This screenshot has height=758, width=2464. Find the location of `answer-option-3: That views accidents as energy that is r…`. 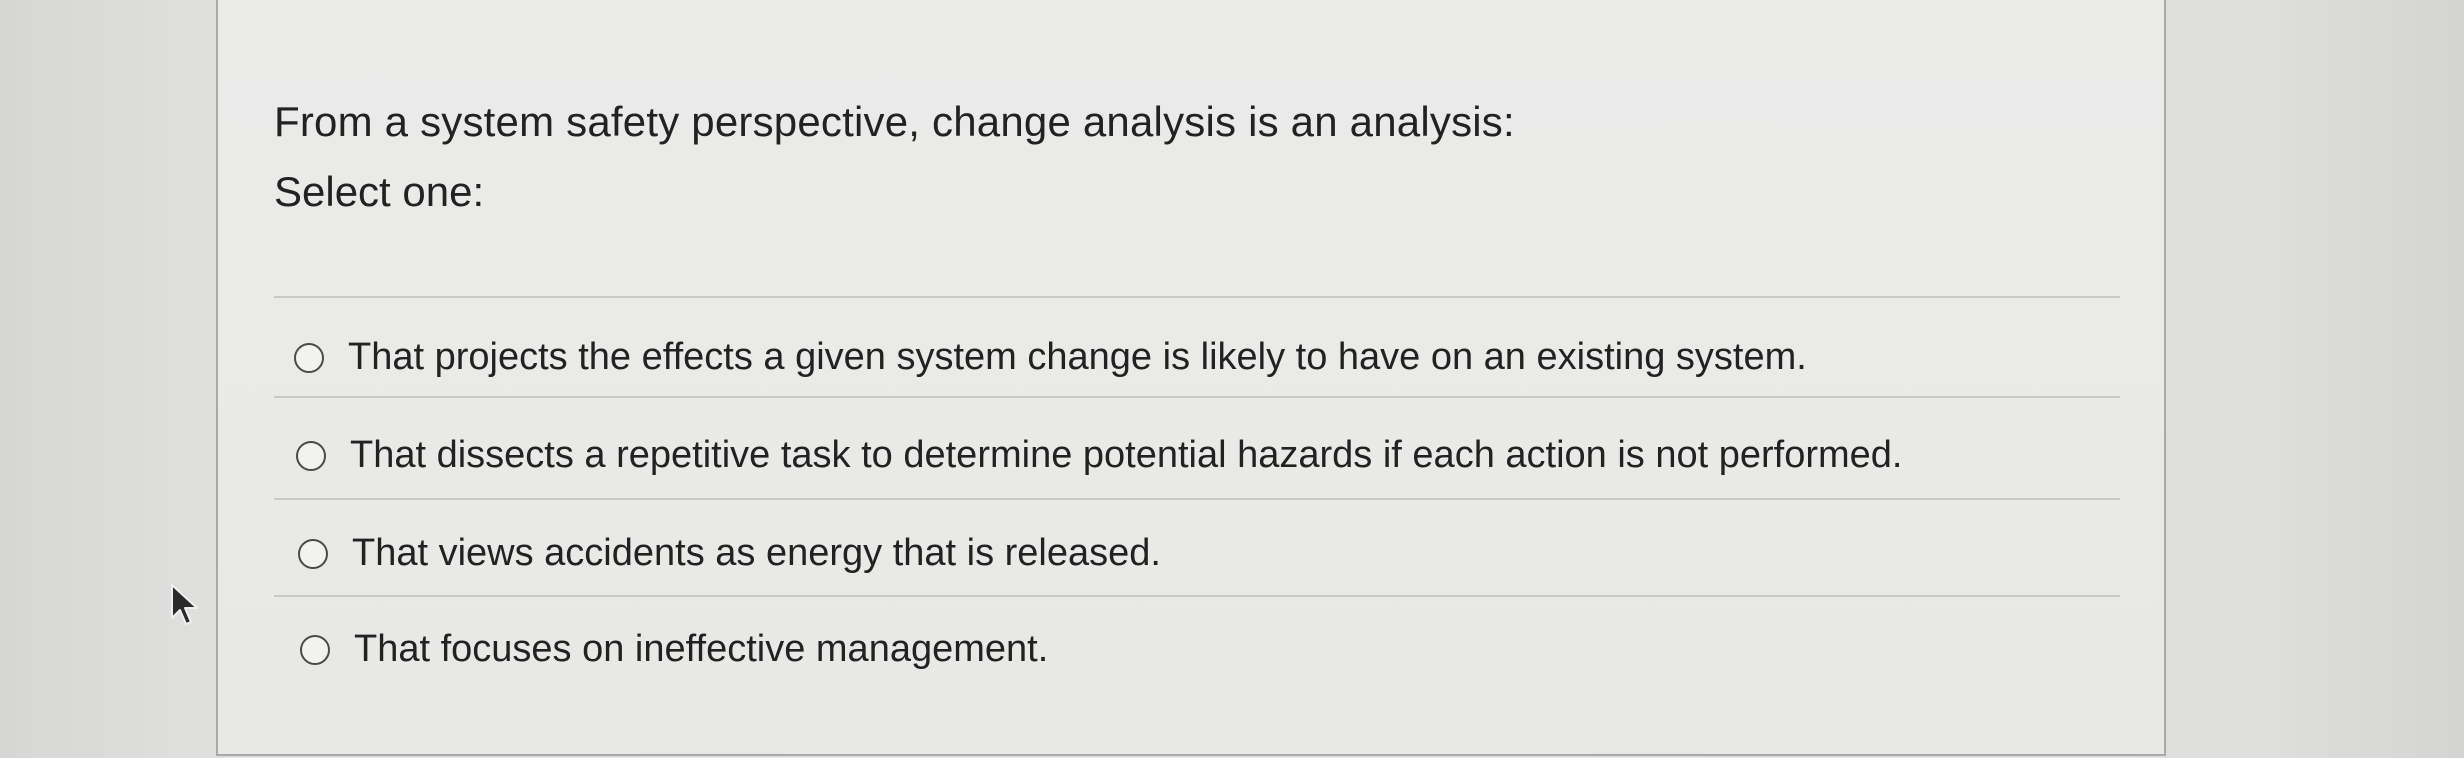

answer-option-3: That views accidents as energy that is r… is located at coordinates (729, 553).